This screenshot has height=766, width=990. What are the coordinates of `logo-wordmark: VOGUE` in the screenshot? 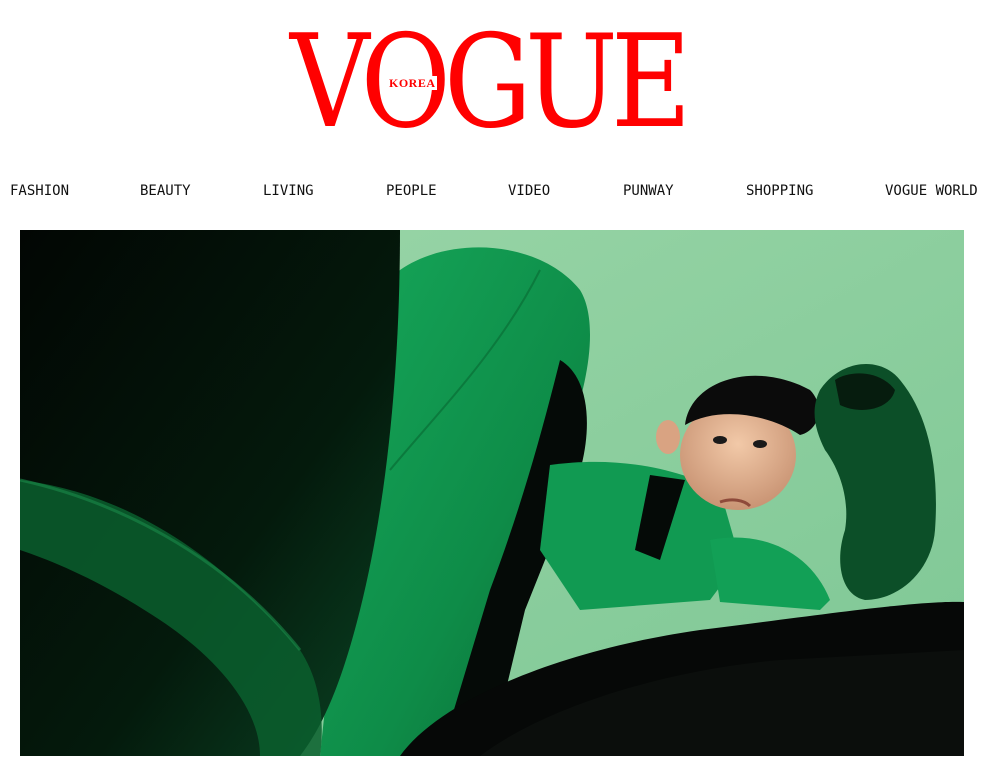 It's located at (490, 82).